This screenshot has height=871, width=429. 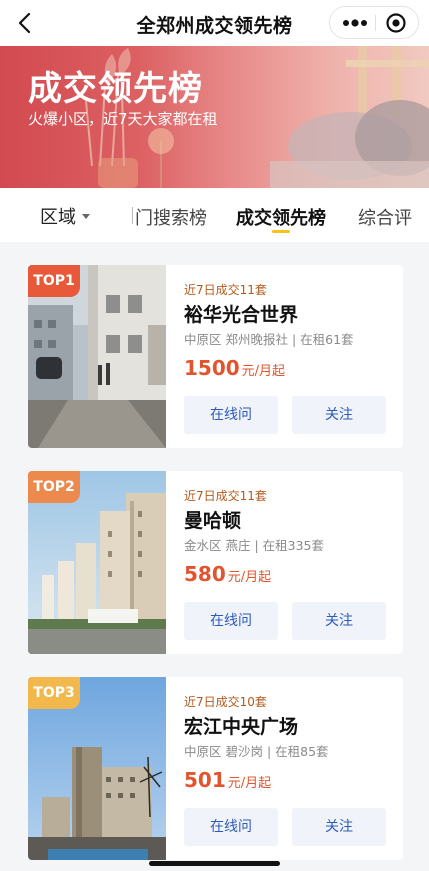 I want to click on price: 580 元/月起, so click(x=227, y=574).